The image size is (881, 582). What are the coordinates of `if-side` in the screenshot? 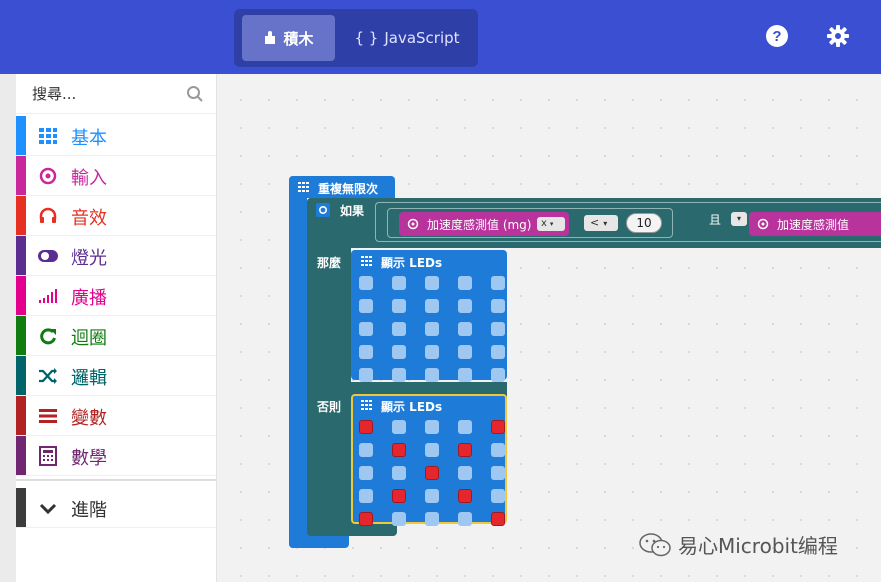 It's located at (329, 367).